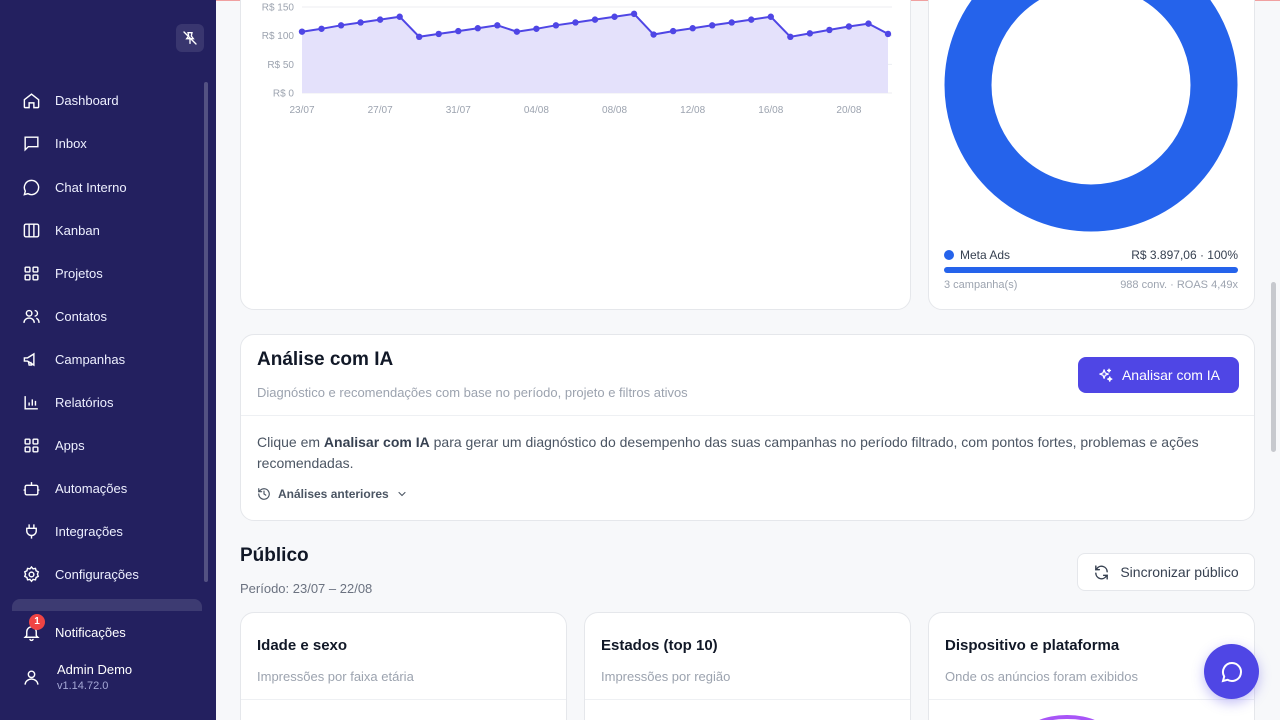  Describe the element at coordinates (77, 230) in the screenshot. I see `sidebar-item-label: Kanban` at that location.